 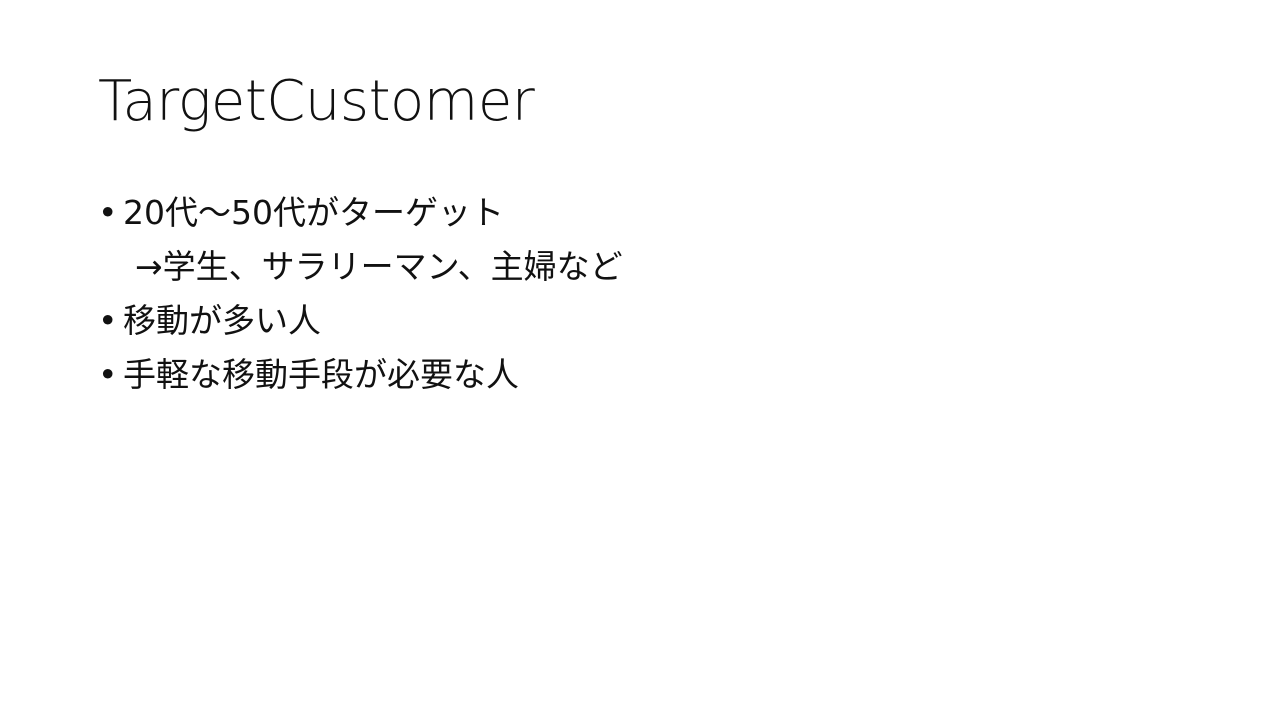 I want to click on bullet-text: 移動が多い人, so click(x=222, y=320).